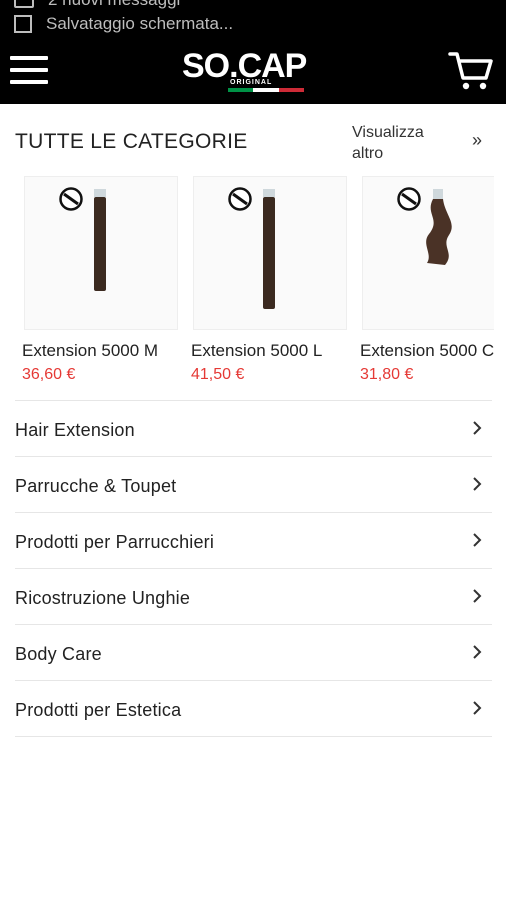 This screenshot has height=900, width=506. I want to click on category-item-parrucche-toupet: Parrucche & Toupet, so click(253, 484).